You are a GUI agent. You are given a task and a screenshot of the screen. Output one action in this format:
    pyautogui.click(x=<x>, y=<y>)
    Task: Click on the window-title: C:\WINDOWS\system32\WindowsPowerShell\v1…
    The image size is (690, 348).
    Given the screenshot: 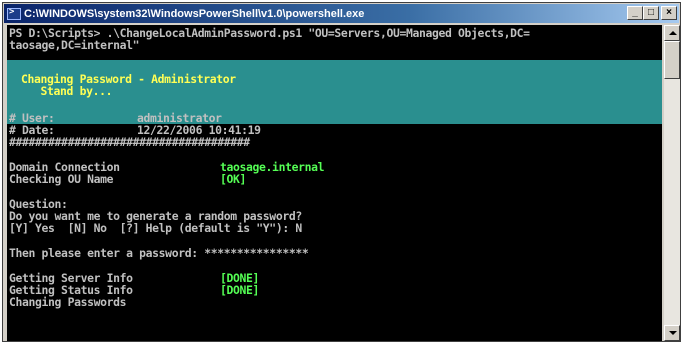 What is the action you would take?
    pyautogui.click(x=194, y=13)
    